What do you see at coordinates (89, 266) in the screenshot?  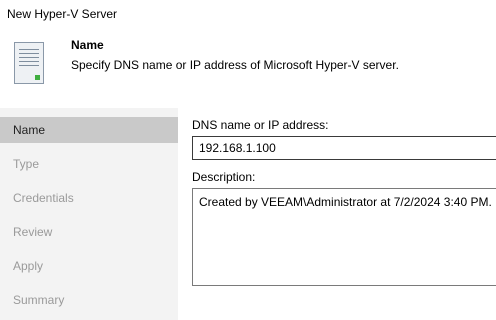 I see `step-apply: Apply` at bounding box center [89, 266].